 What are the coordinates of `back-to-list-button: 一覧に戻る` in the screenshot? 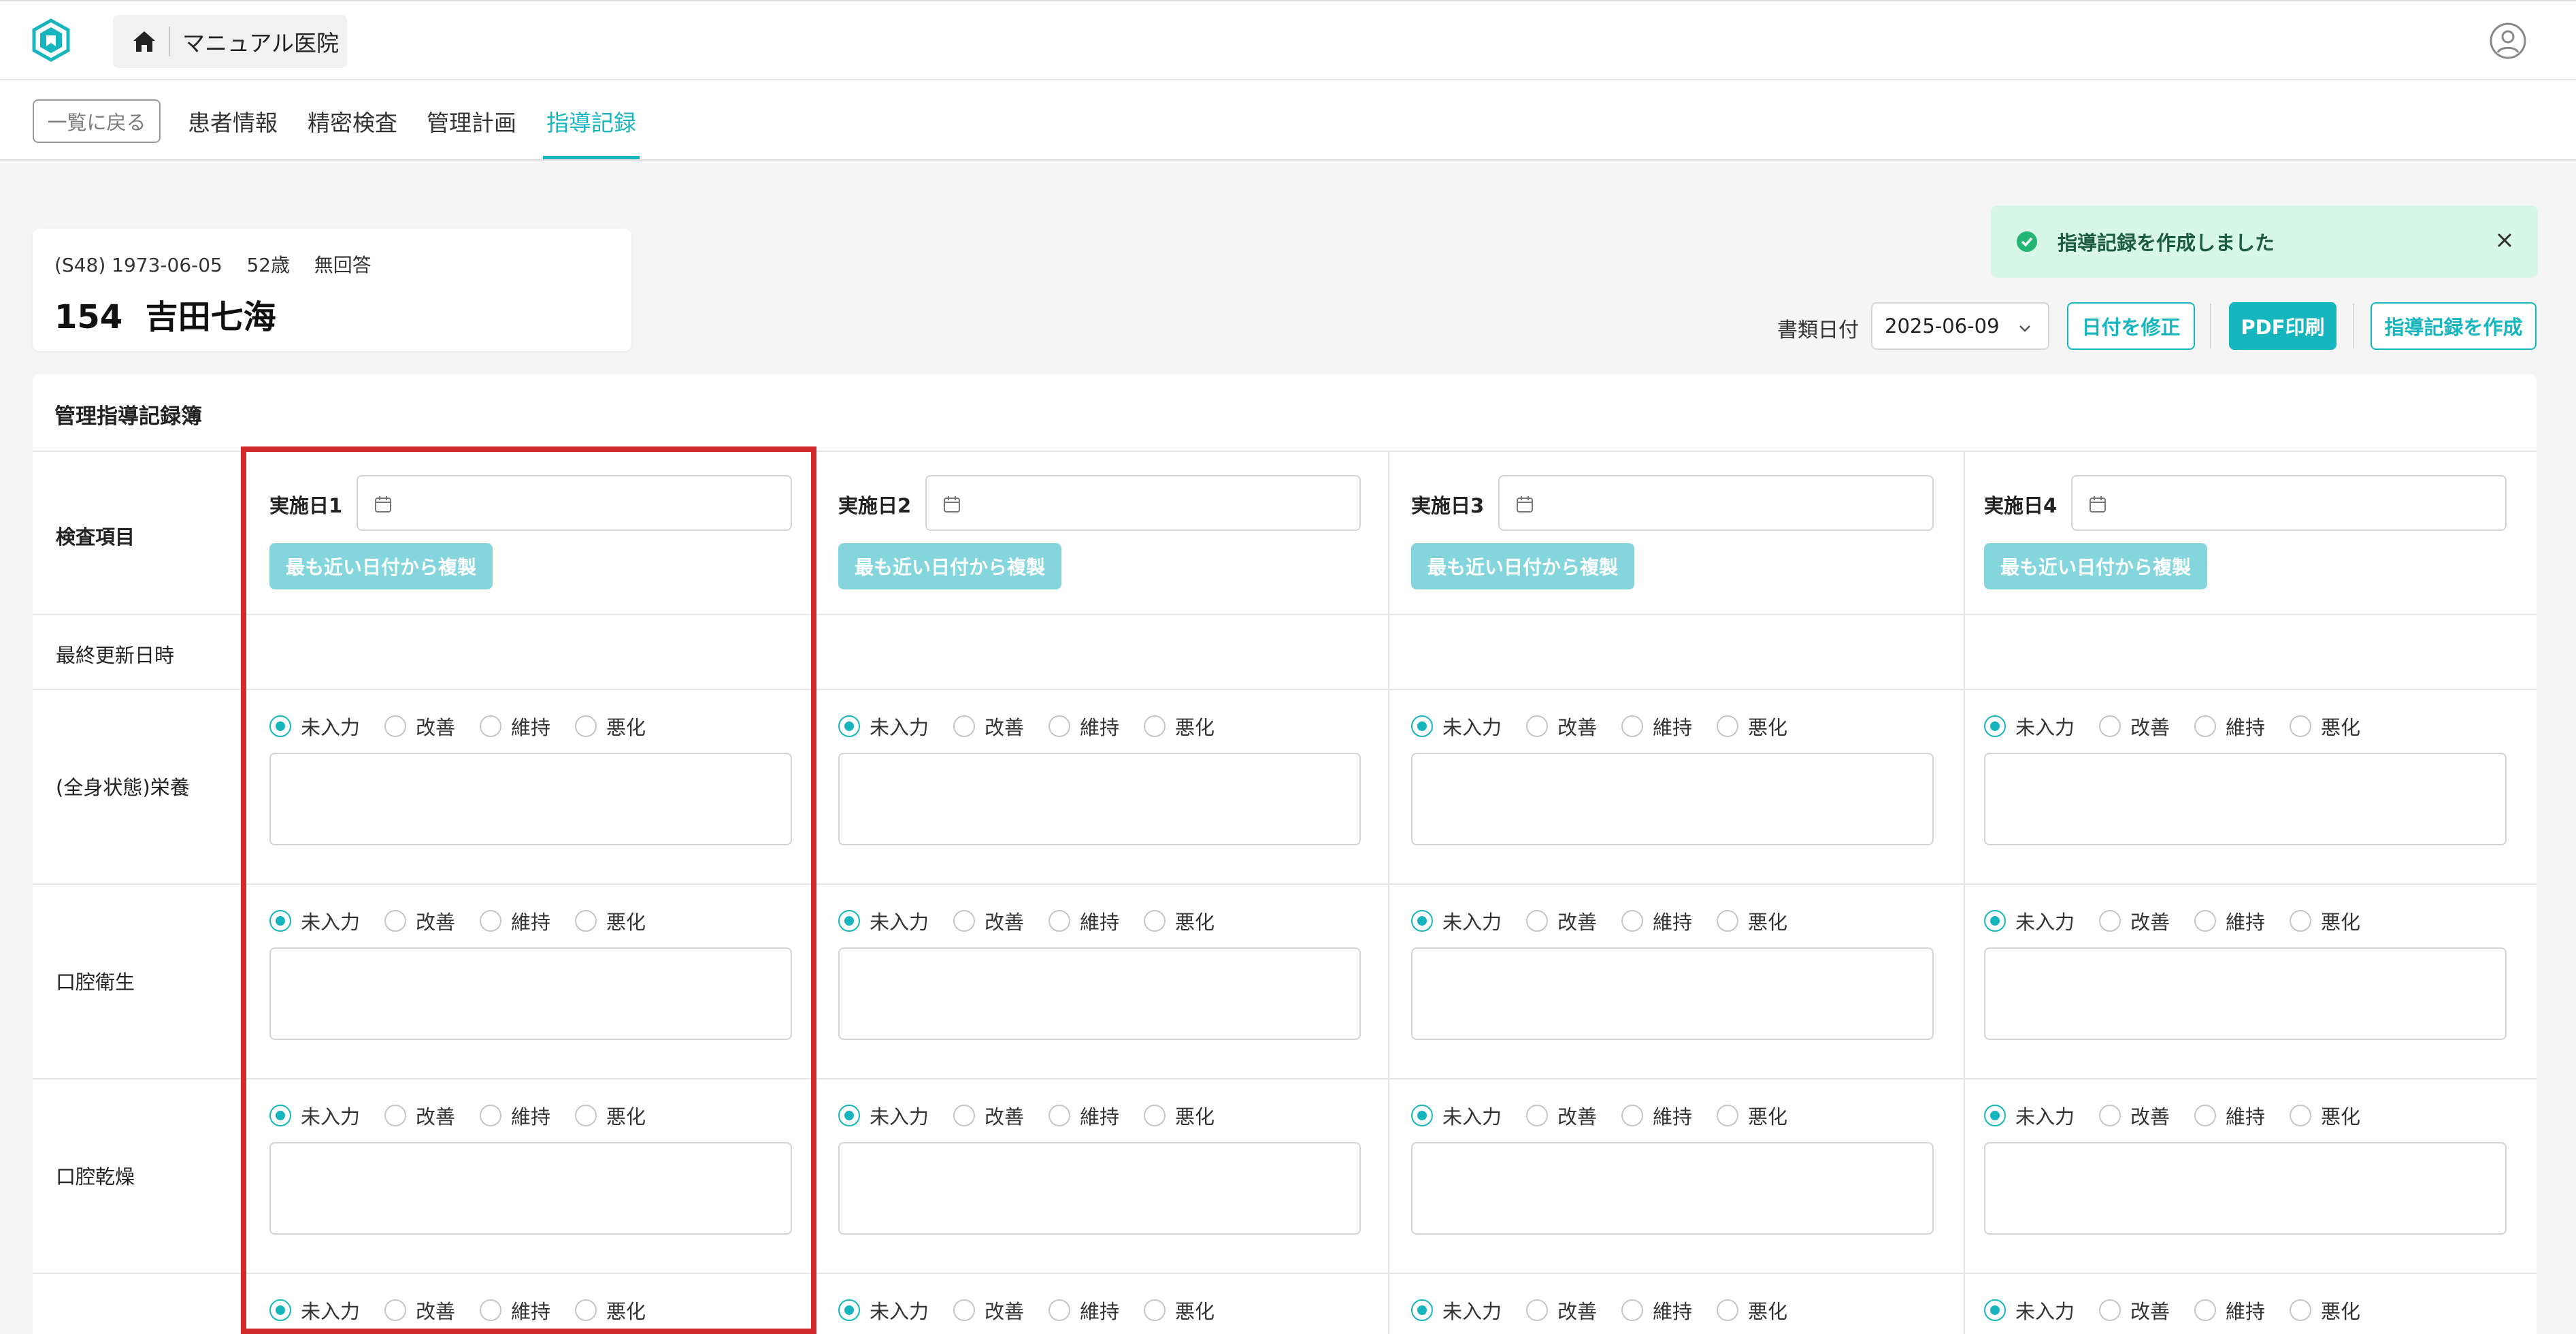 It's located at (97, 121).